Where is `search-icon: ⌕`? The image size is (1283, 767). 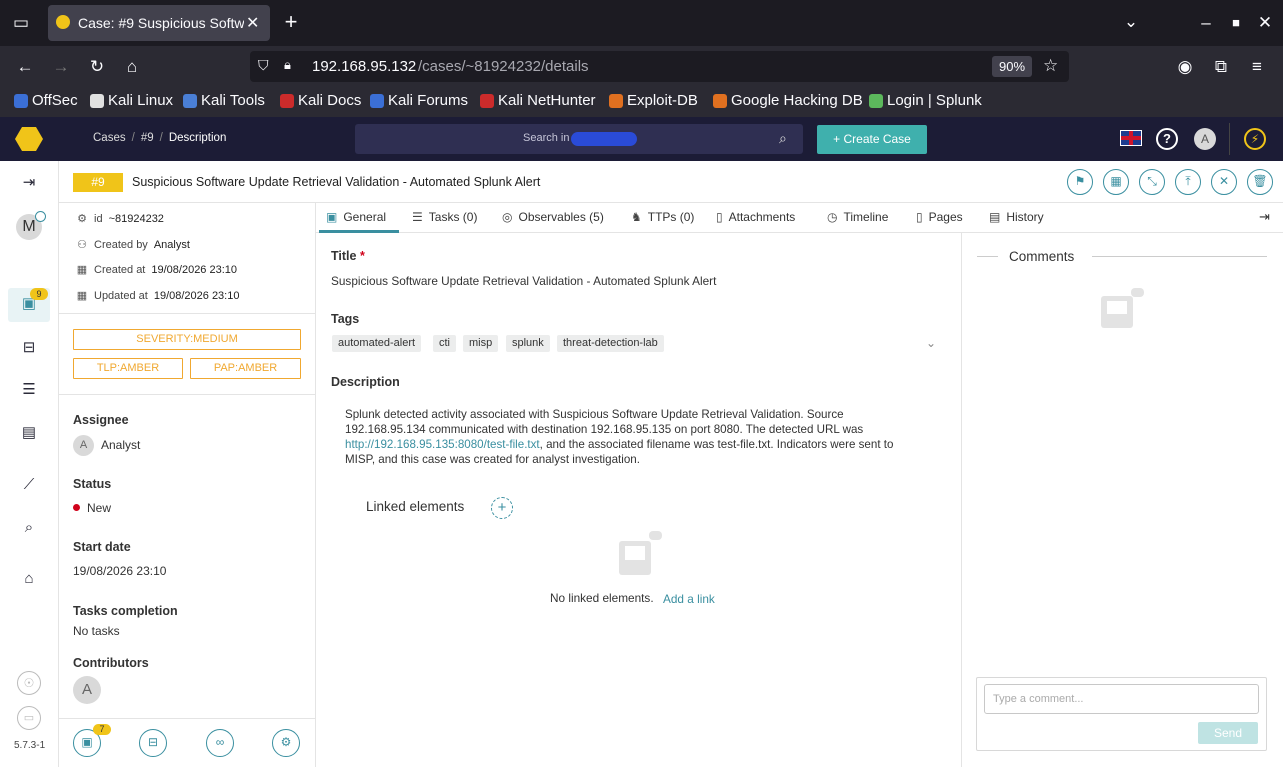 search-icon: ⌕ is located at coordinates (783, 138).